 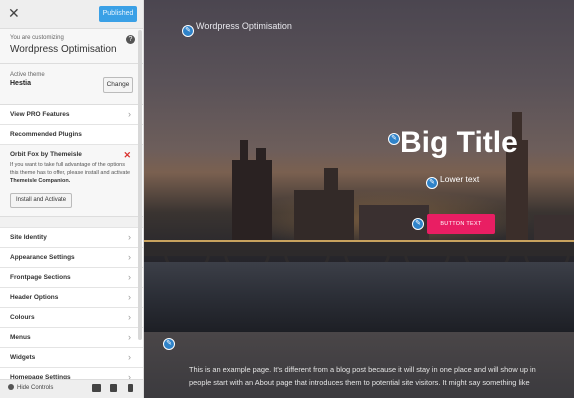 I want to click on sidebar-item-label: View PRO Features, so click(x=40, y=114).